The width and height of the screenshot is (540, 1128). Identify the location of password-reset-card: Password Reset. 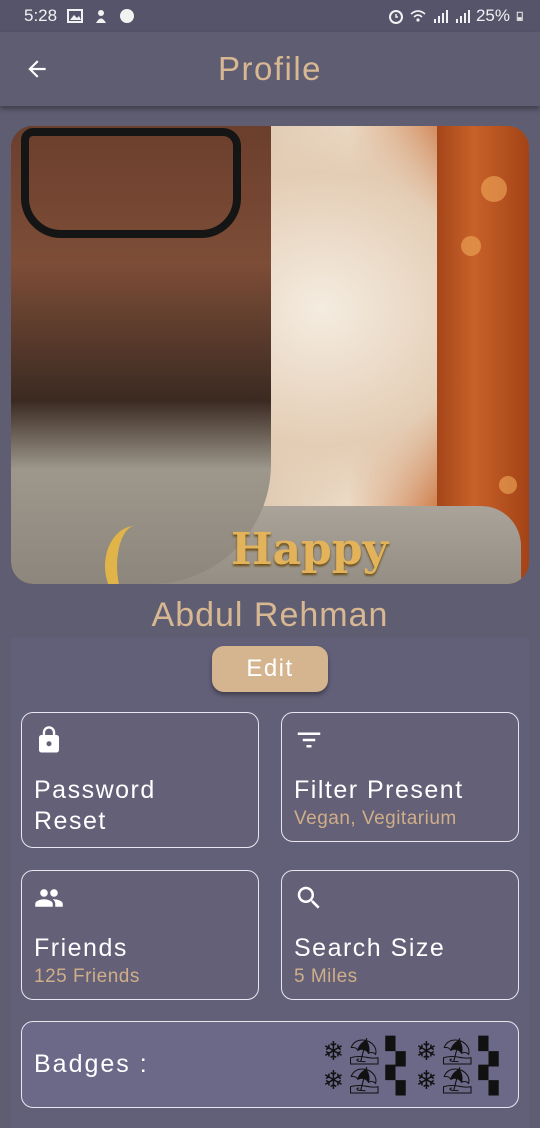
(140, 780).